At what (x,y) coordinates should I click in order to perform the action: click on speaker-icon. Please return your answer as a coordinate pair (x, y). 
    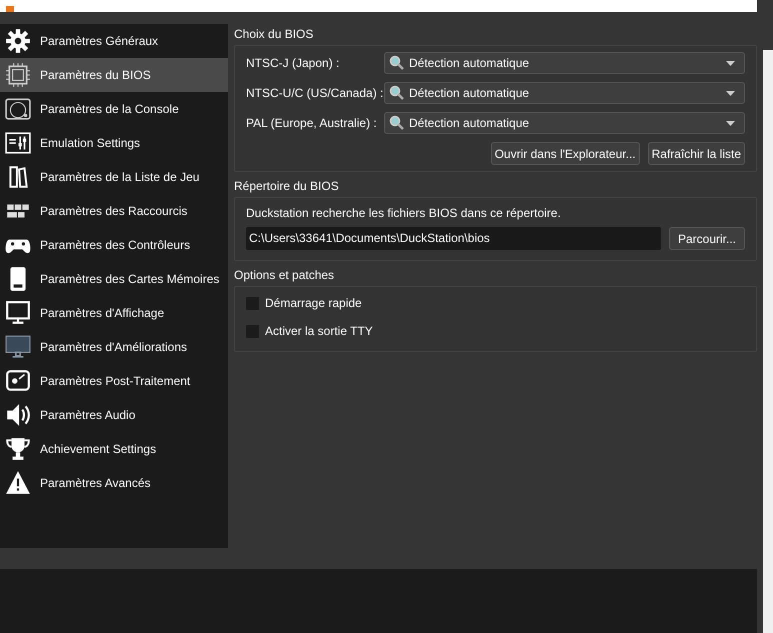
    Looking at the image, I should click on (18, 415).